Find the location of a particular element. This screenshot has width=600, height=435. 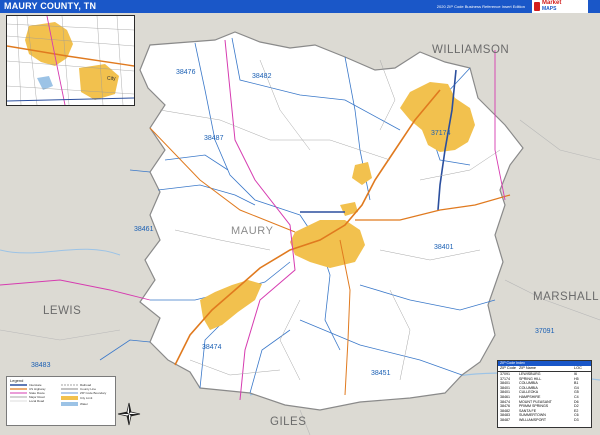

zip-label: 38461 is located at coordinates (144, 229).